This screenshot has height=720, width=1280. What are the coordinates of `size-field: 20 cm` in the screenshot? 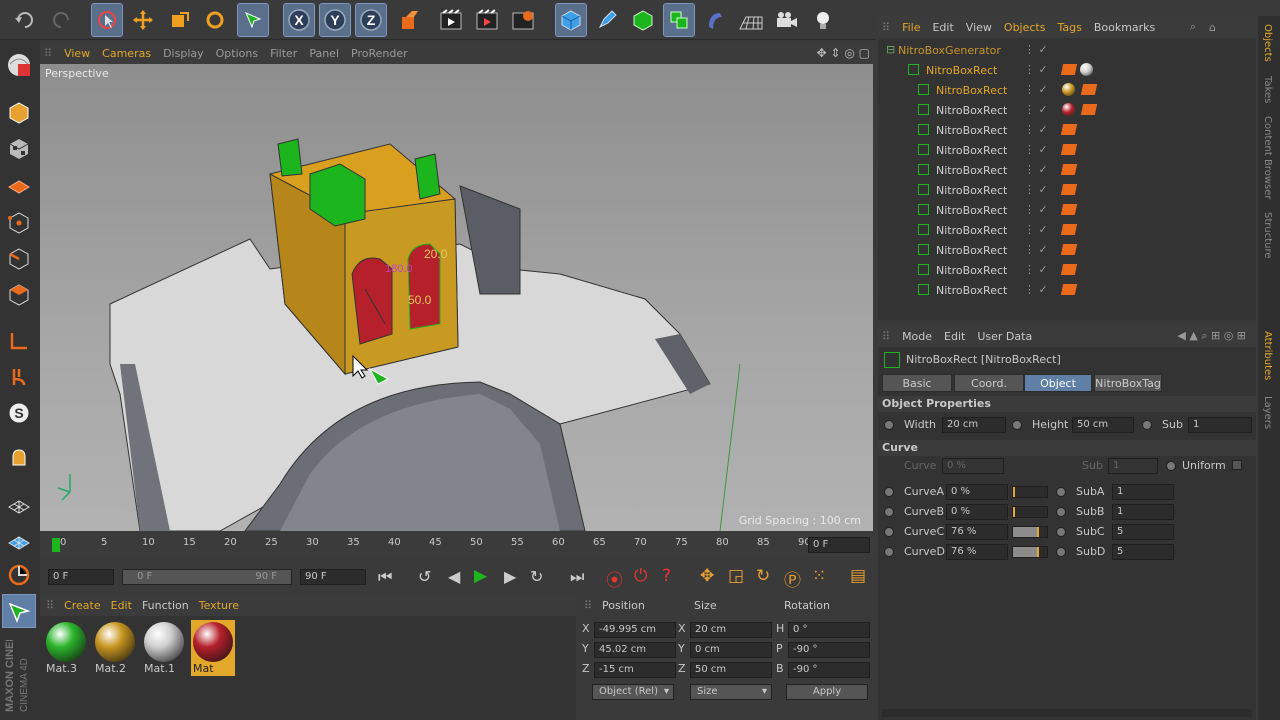 It's located at (731, 630).